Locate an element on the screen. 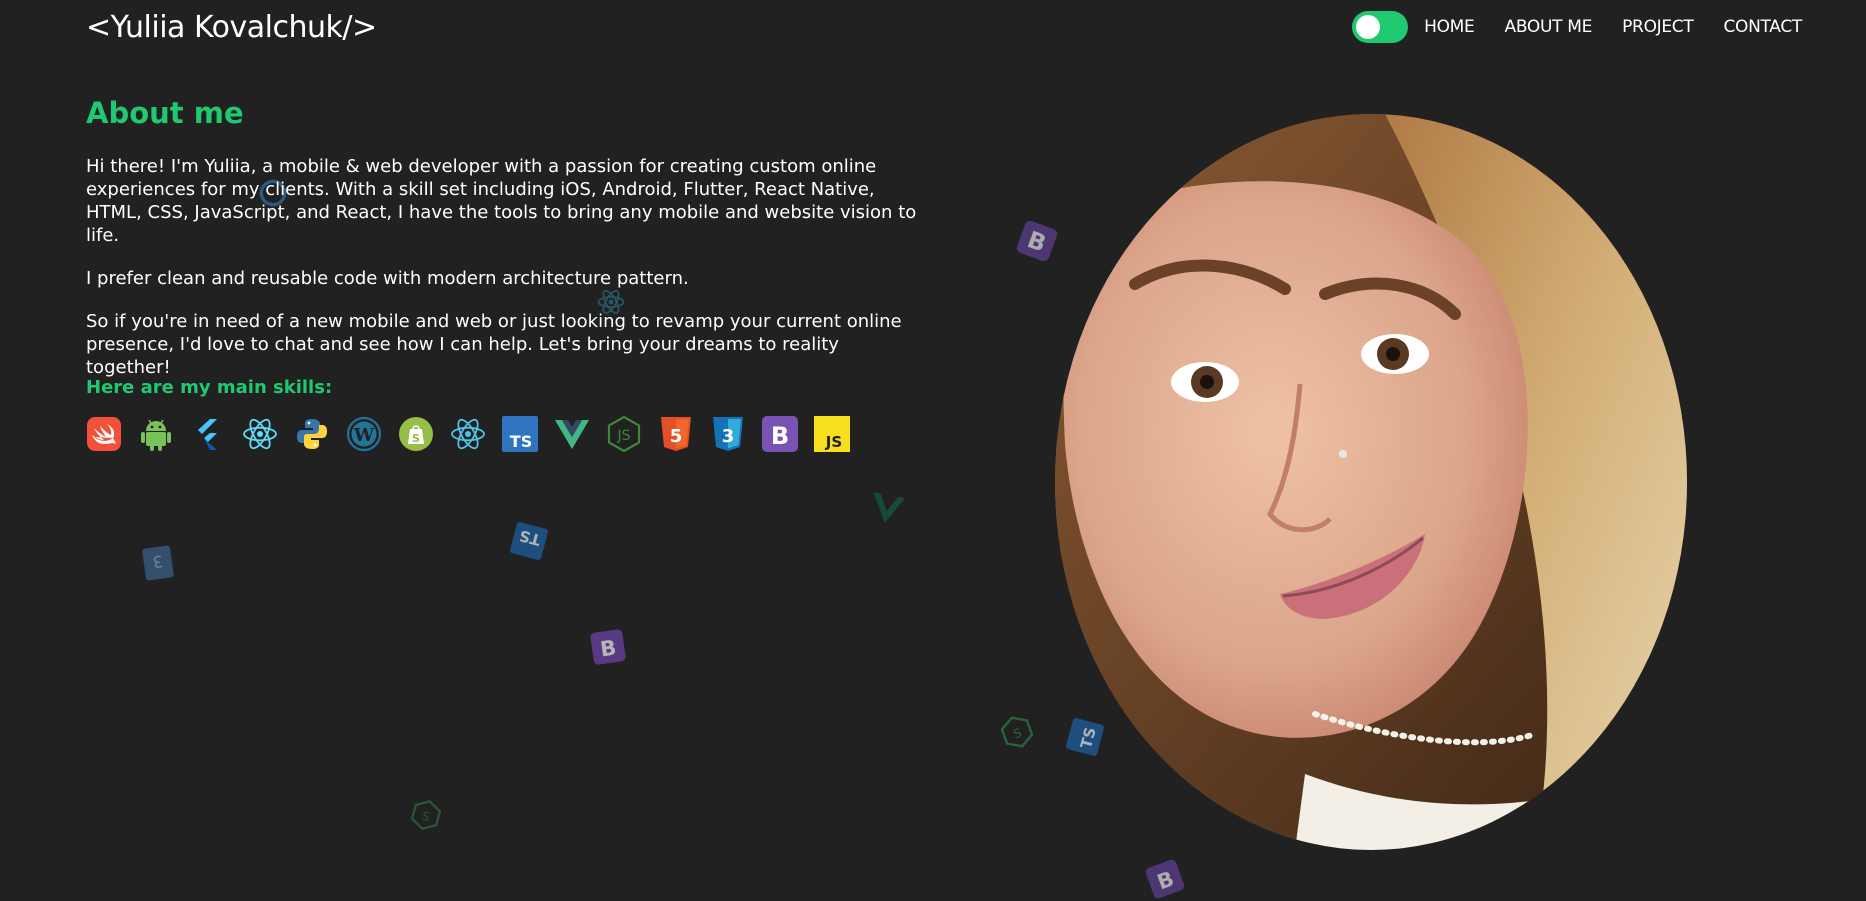 This screenshot has height=901, width=1866. bootstrap-label: B is located at coordinates (780, 436).